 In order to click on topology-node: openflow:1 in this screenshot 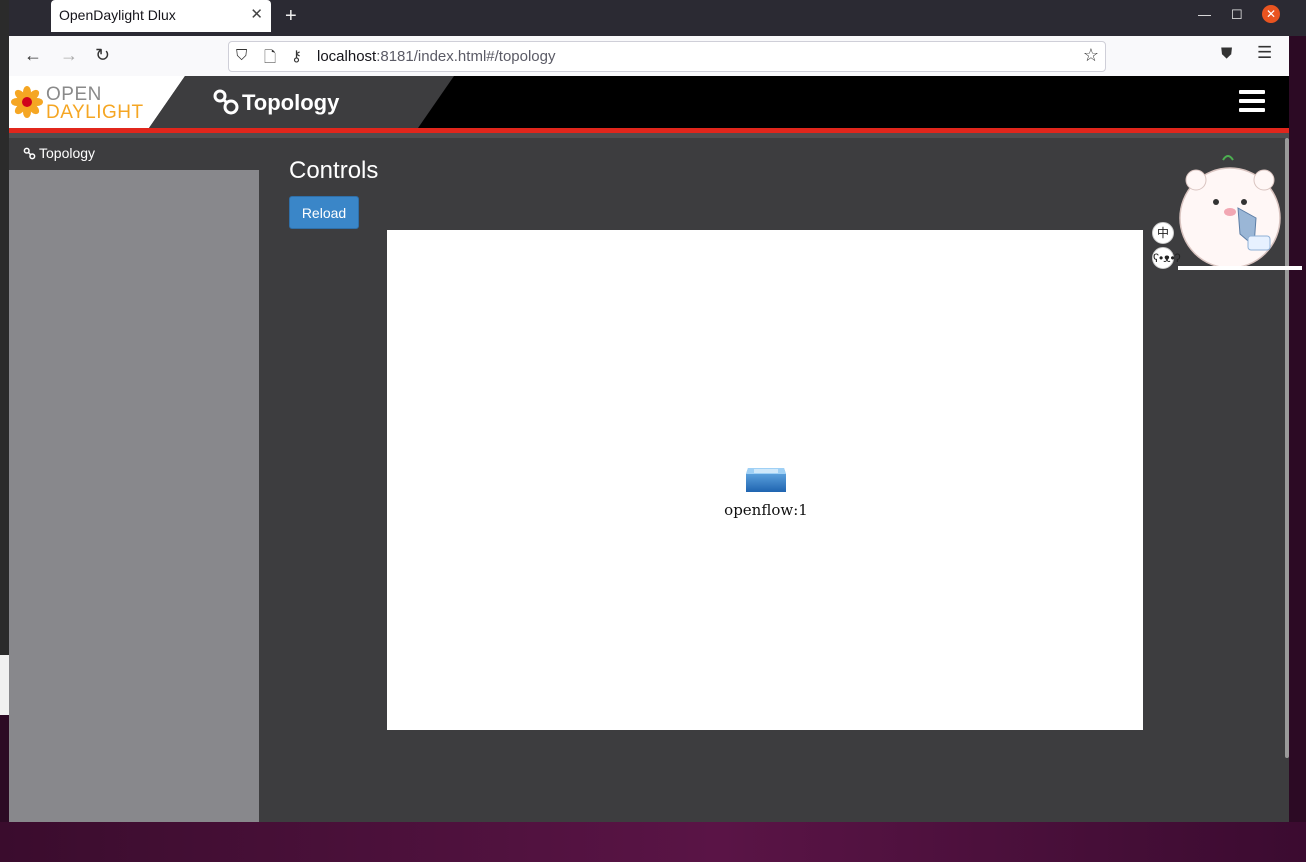, I will do `click(766, 491)`.